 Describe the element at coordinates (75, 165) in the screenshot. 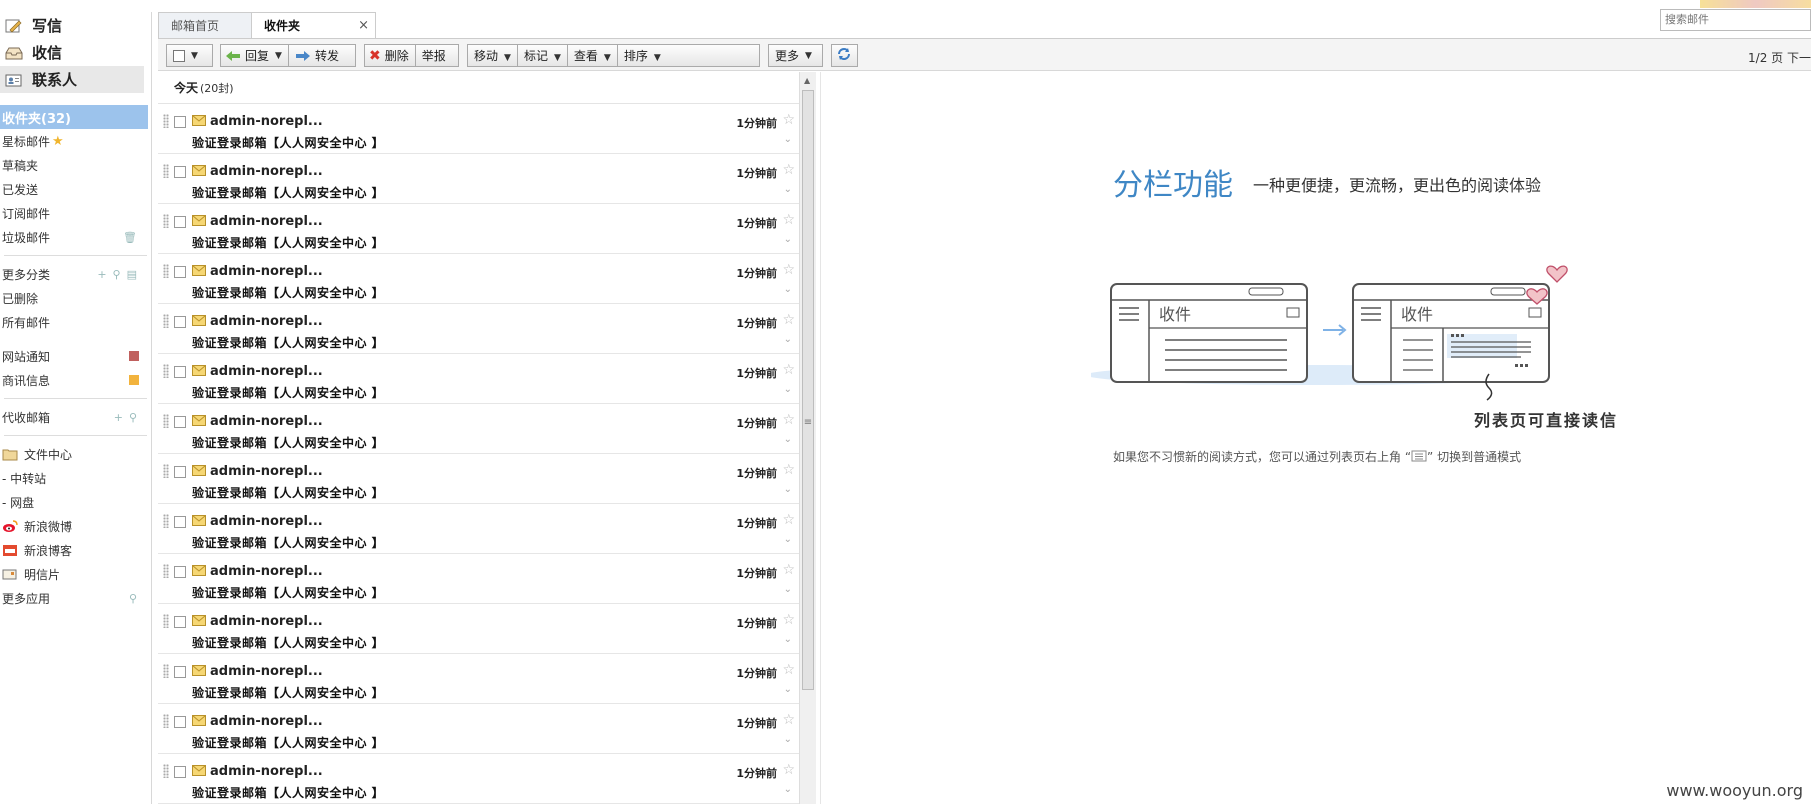

I see `folder-drafts: 草稿夹` at that location.